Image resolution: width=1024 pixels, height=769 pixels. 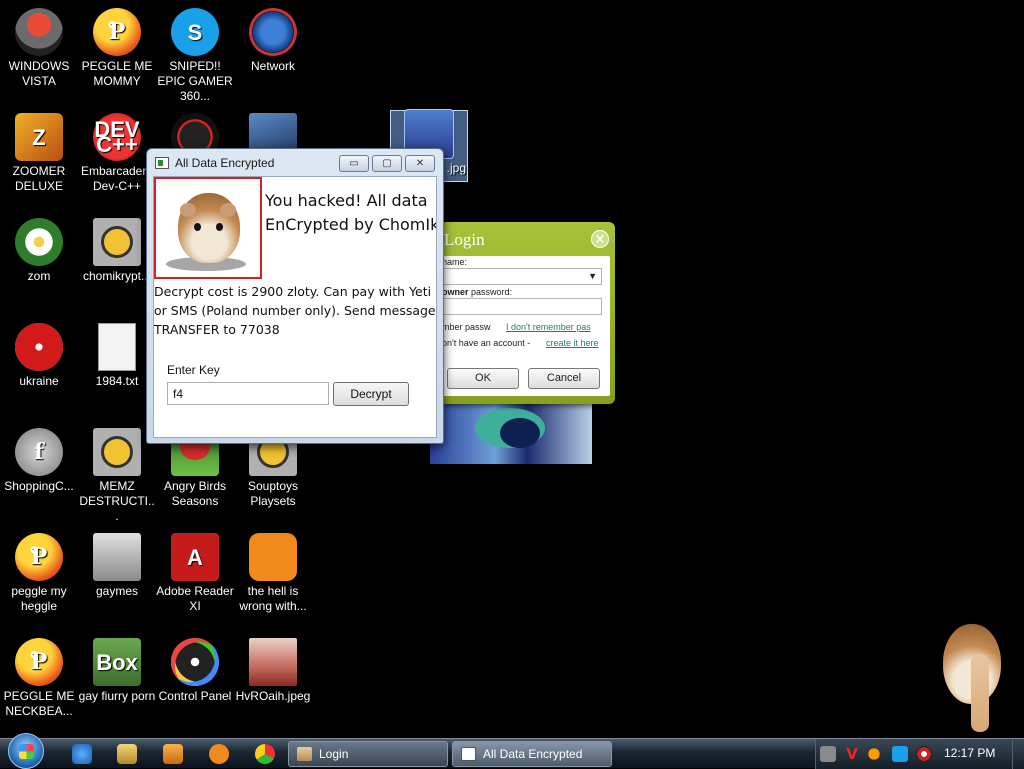 I want to click on create-account-link: create it here, so click(x=572, y=343).